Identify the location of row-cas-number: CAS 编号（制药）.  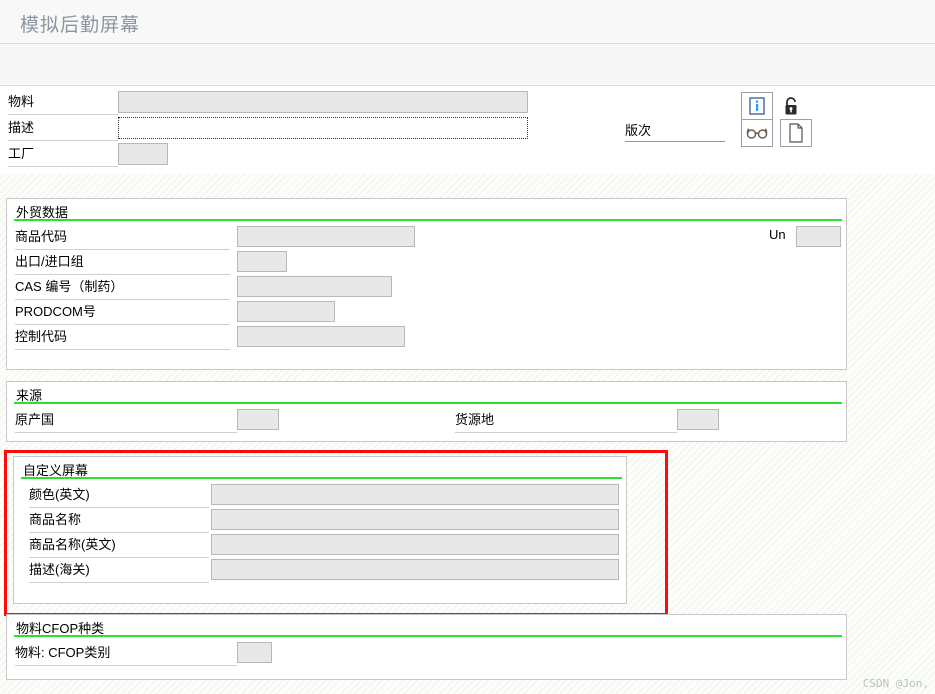
(425, 287).